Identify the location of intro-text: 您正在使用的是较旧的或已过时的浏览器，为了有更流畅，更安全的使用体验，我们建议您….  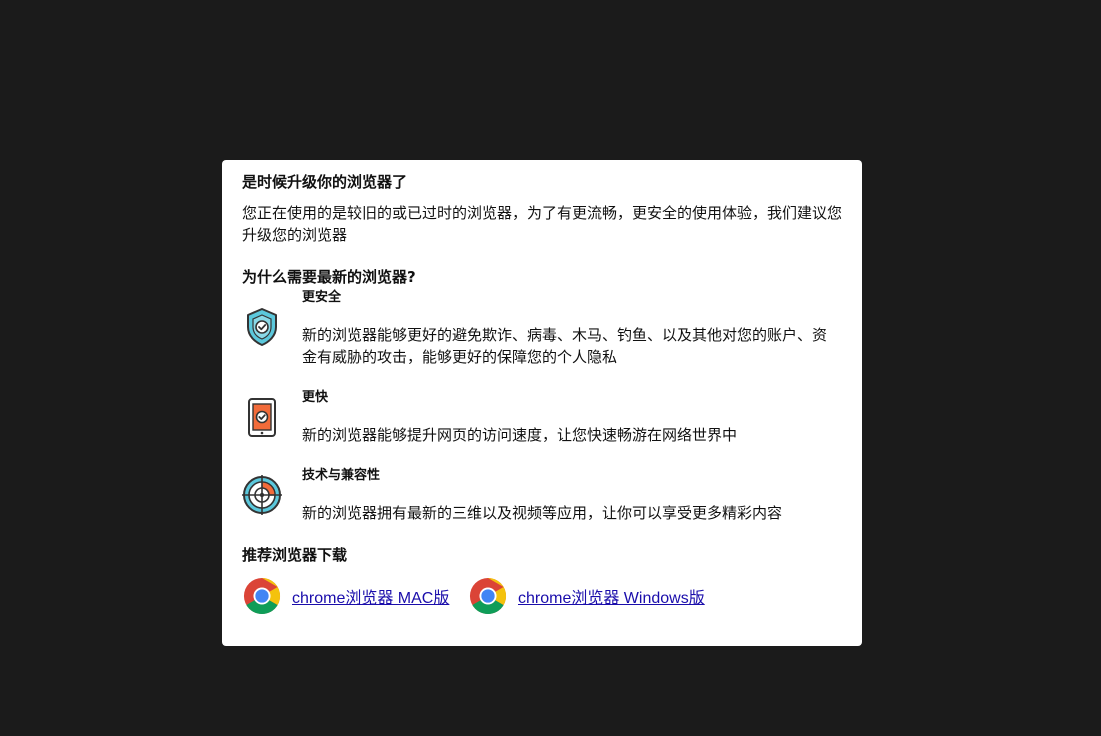
(542, 224).